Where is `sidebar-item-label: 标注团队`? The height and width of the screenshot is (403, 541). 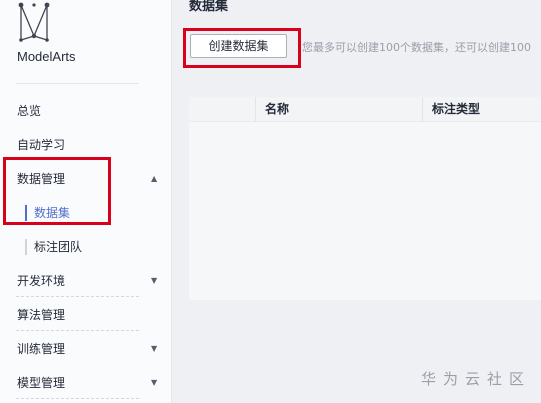
sidebar-item-label: 标注团队 is located at coordinates (58, 247).